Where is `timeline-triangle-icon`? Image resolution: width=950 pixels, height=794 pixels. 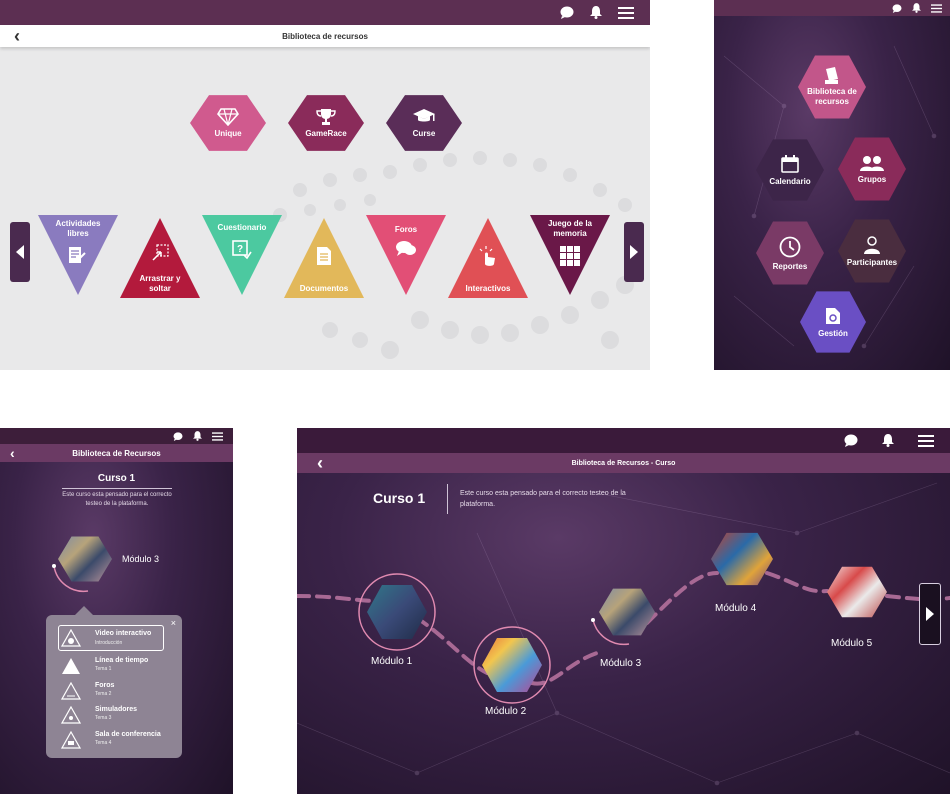
timeline-triangle-icon is located at coordinates (71, 666).